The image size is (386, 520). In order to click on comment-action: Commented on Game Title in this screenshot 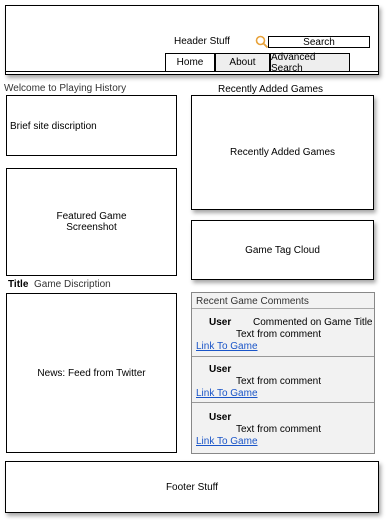, I will do `click(313, 322)`.